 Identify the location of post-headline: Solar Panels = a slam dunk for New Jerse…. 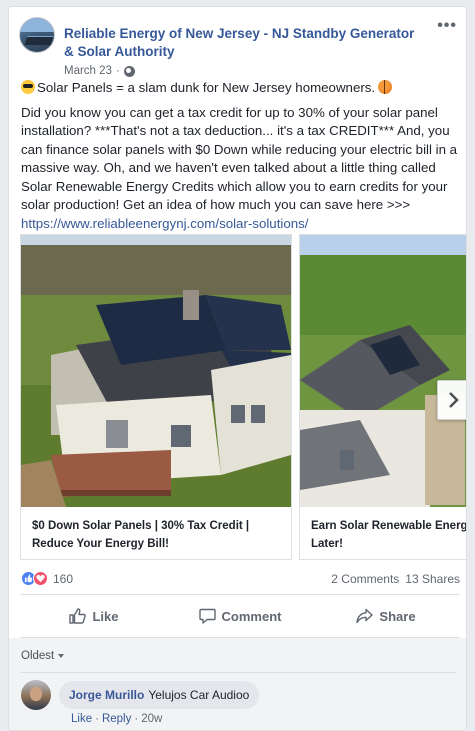
(240, 88).